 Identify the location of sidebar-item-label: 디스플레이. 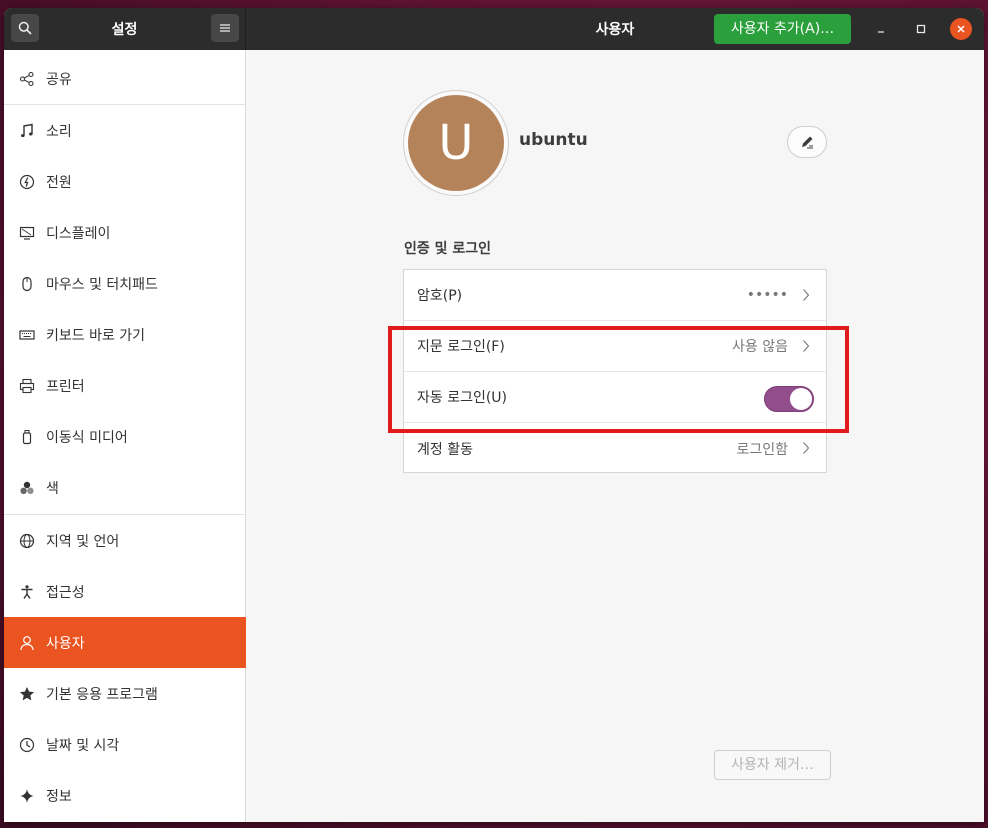
(78, 233).